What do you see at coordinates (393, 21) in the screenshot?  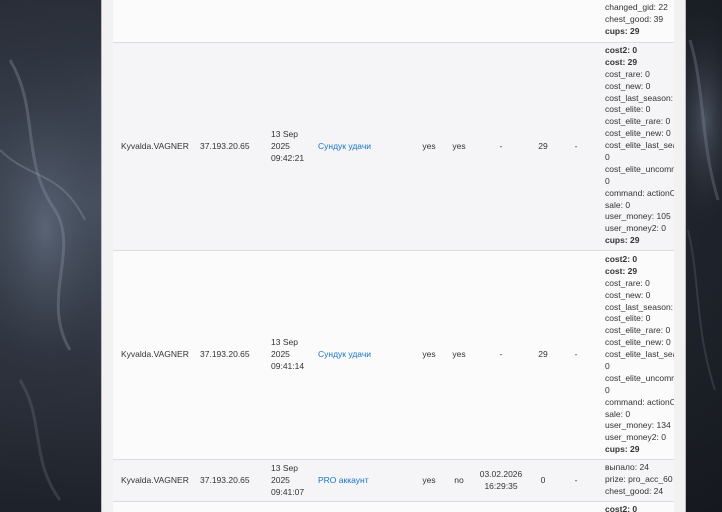 I see `table-row: changed_gid: 22 chest_good: 39 cups: 29` at bounding box center [393, 21].